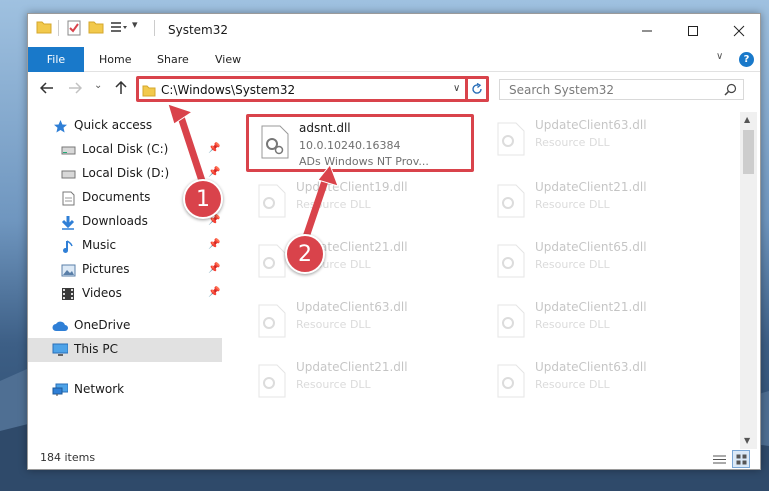 The width and height of the screenshot is (769, 491). What do you see at coordinates (74, 28) in the screenshot?
I see `properties-icon` at bounding box center [74, 28].